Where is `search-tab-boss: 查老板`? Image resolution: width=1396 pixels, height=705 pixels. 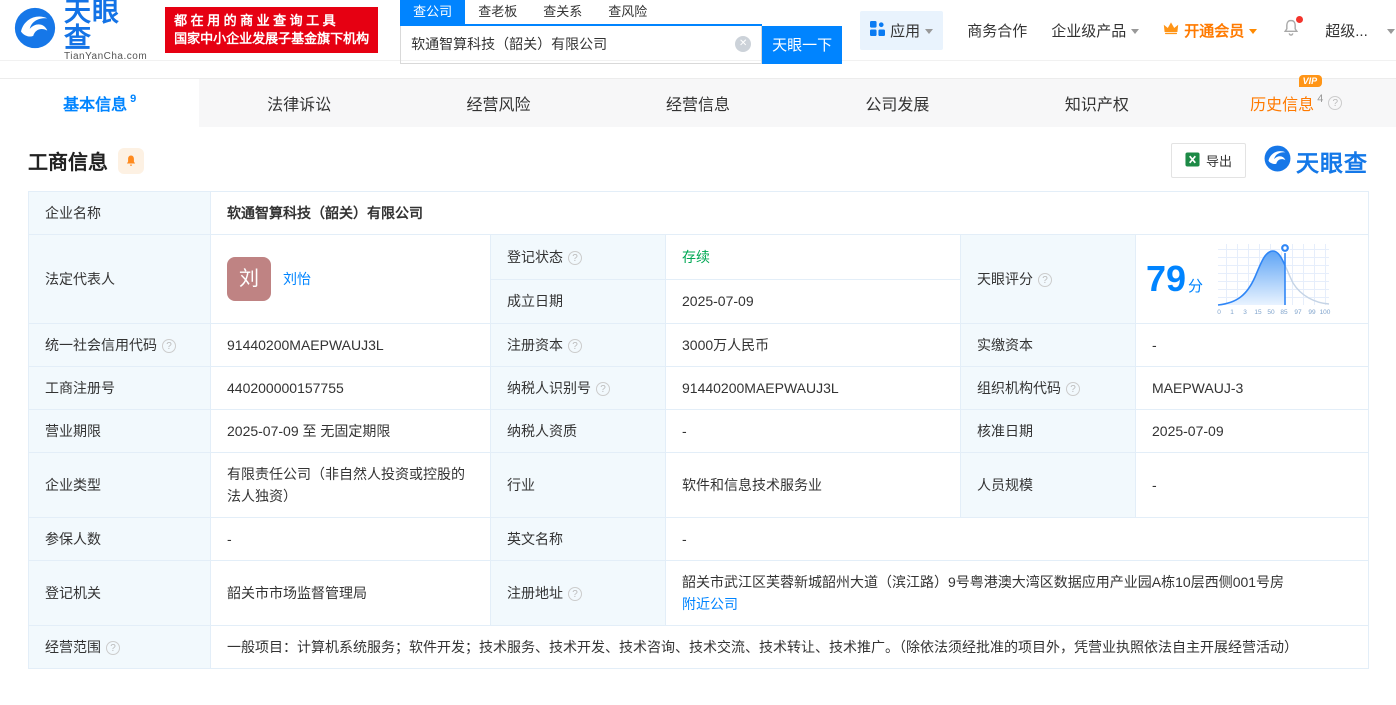
search-tab-boss: 查老板 is located at coordinates (497, 12).